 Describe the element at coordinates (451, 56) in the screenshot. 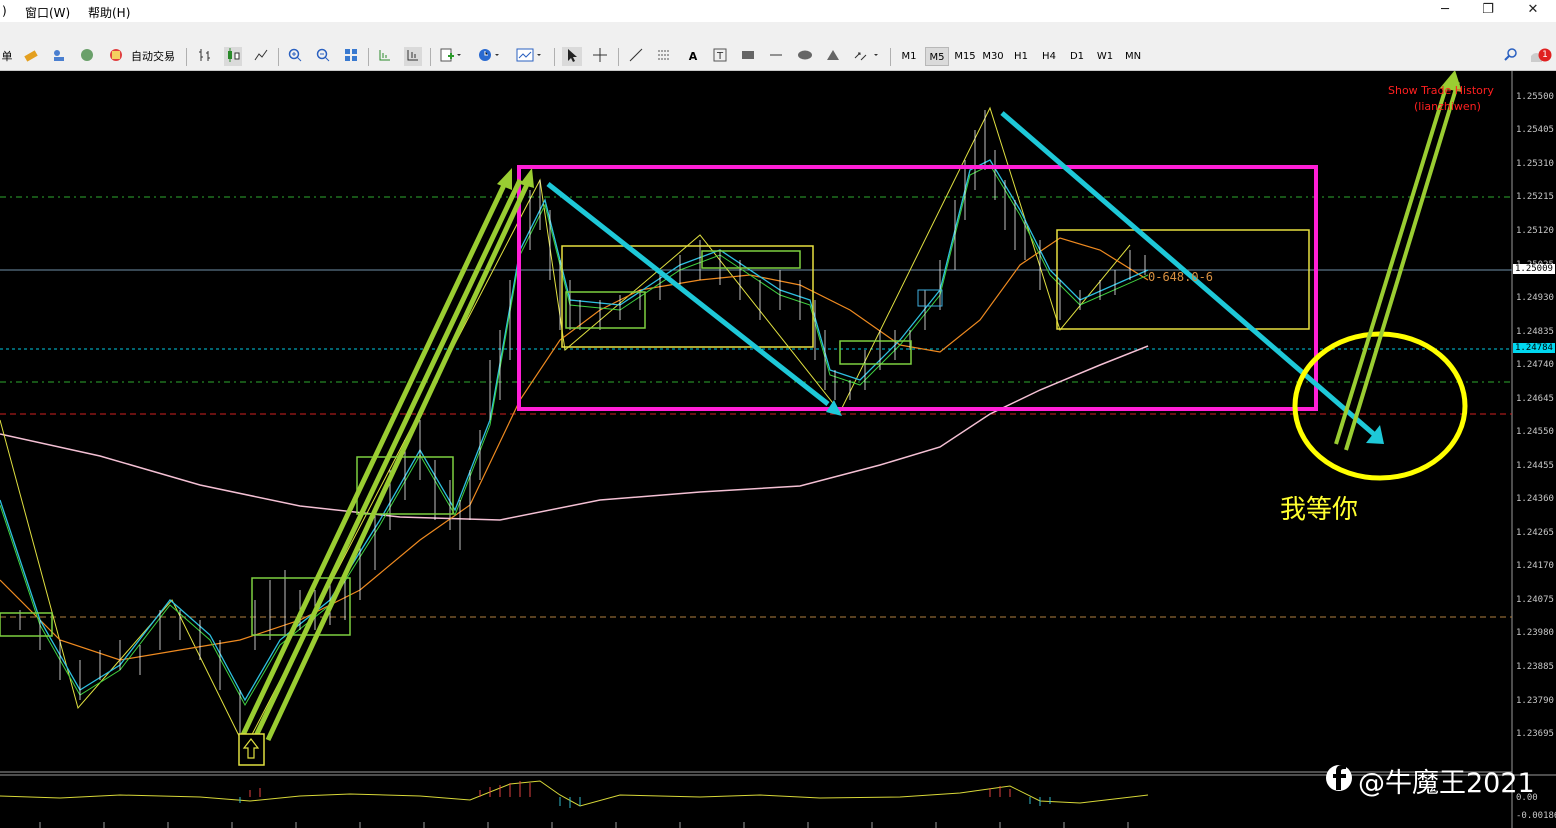

I see `indicators-icon` at that location.